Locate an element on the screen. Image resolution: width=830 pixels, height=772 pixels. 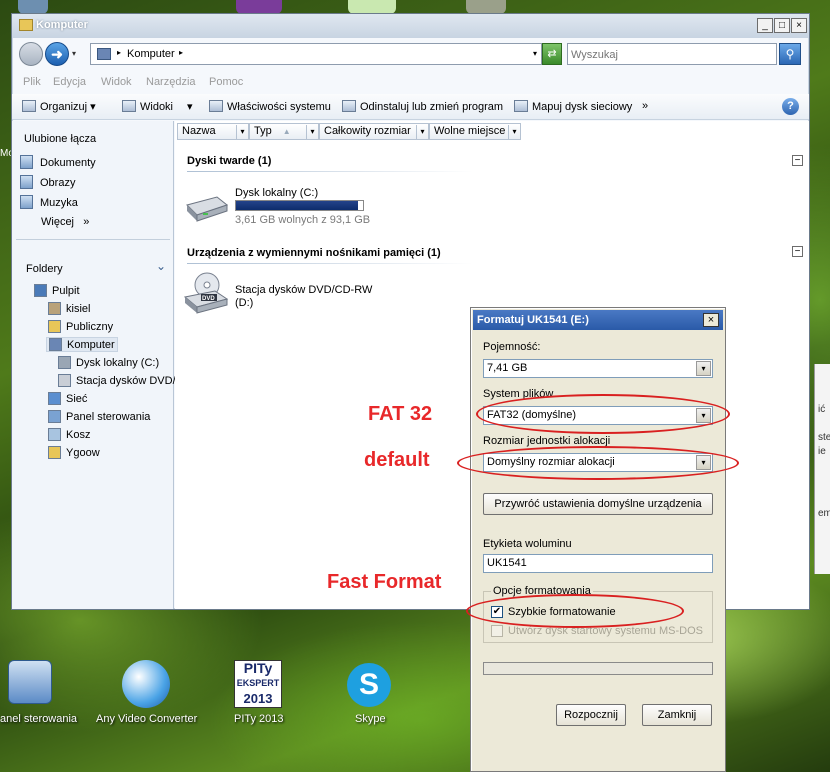
desktop-icon-pity: PITy EKSPERT 2013 is located at coordinates (258, 684).